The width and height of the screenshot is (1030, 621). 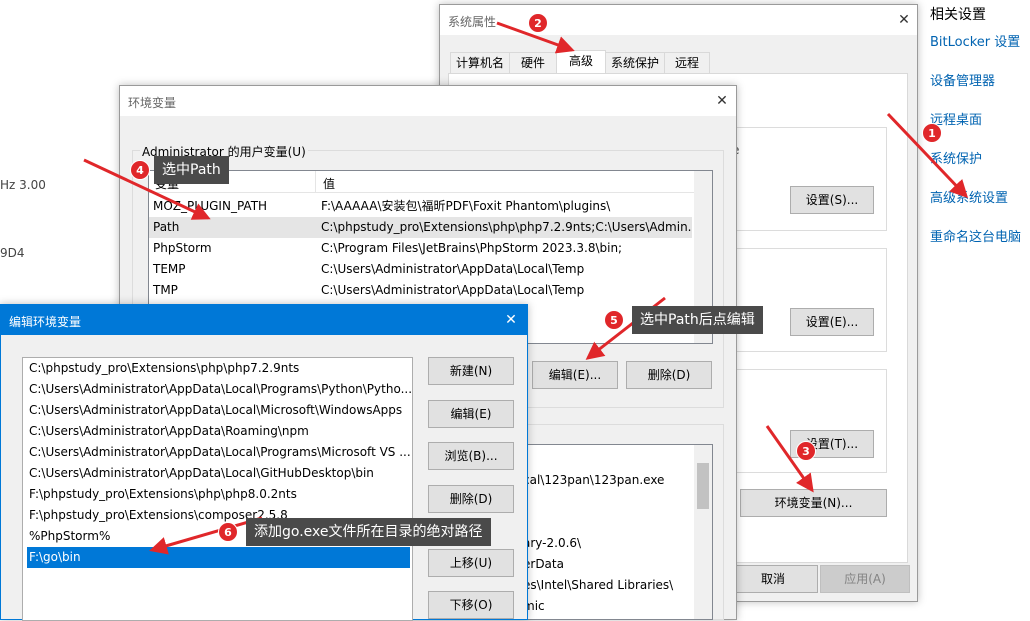 What do you see at coordinates (140, 170) in the screenshot?
I see `step-badge-4: 4` at bounding box center [140, 170].